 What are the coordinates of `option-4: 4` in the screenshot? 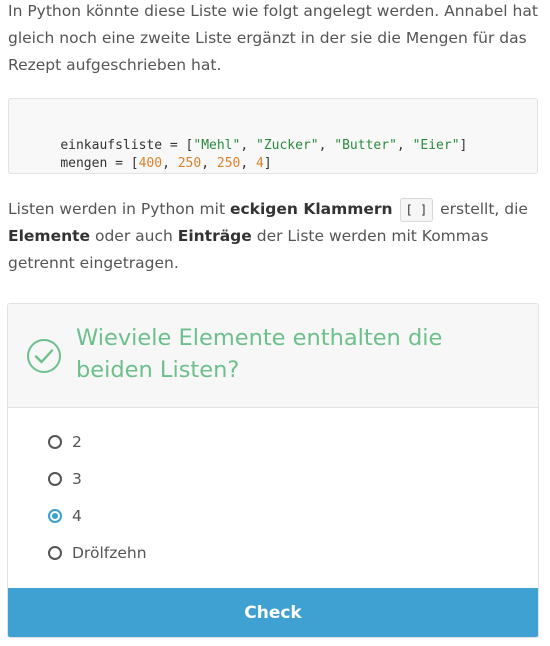 It's located at (65, 516).